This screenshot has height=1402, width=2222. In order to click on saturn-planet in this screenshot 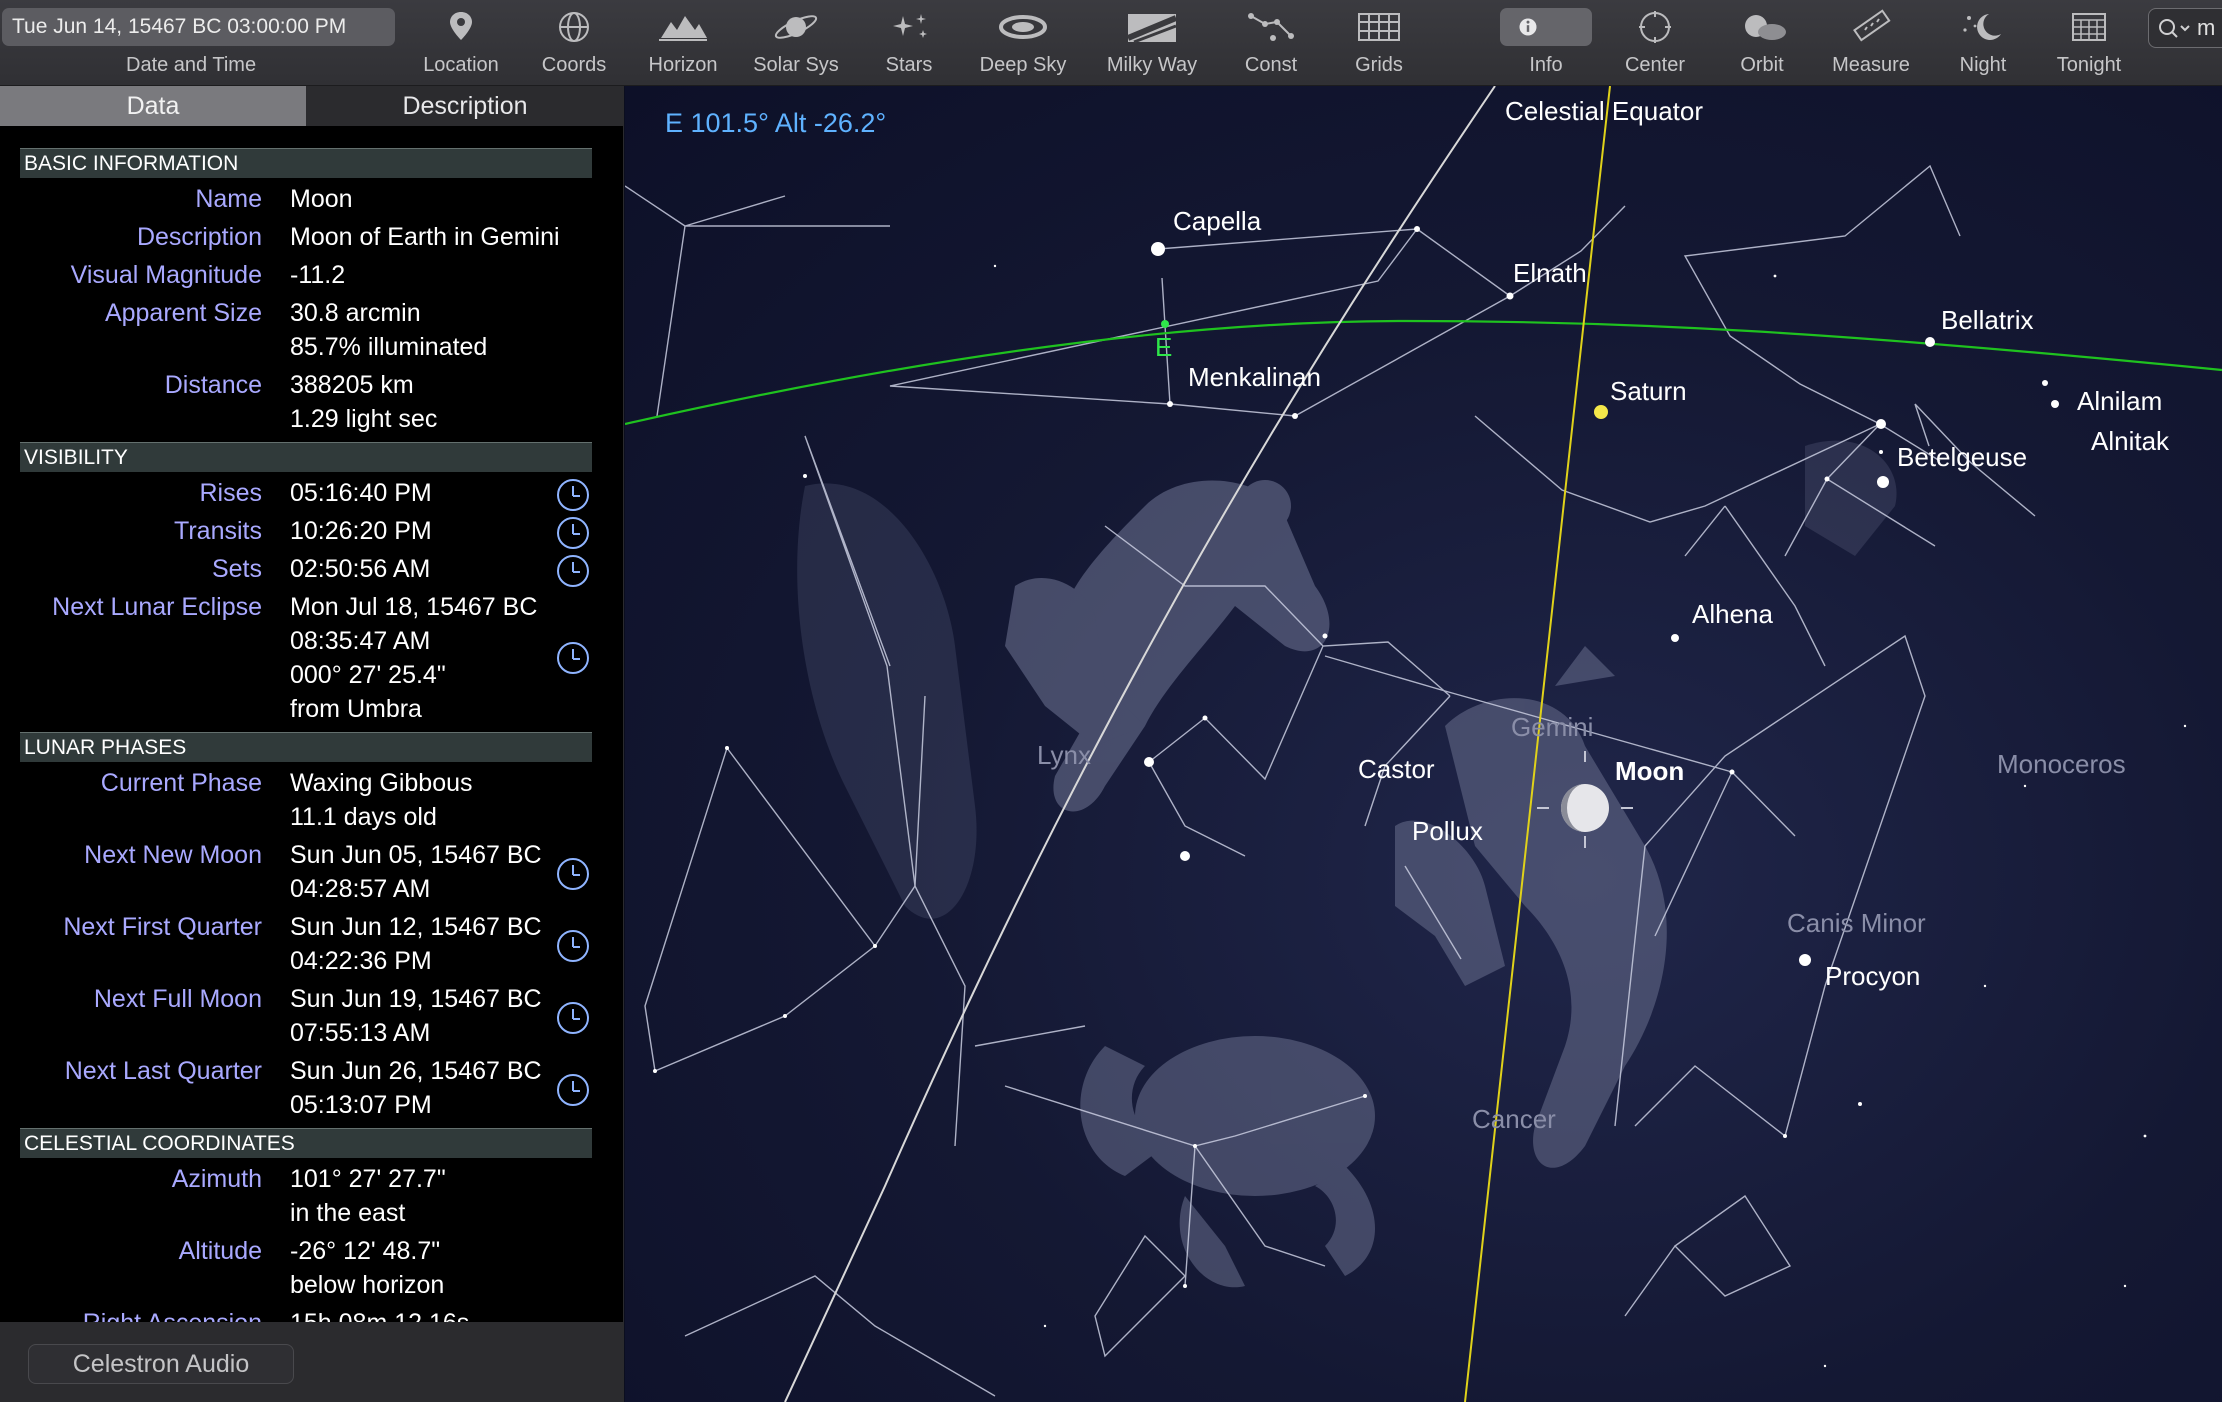, I will do `click(1601, 412)`.